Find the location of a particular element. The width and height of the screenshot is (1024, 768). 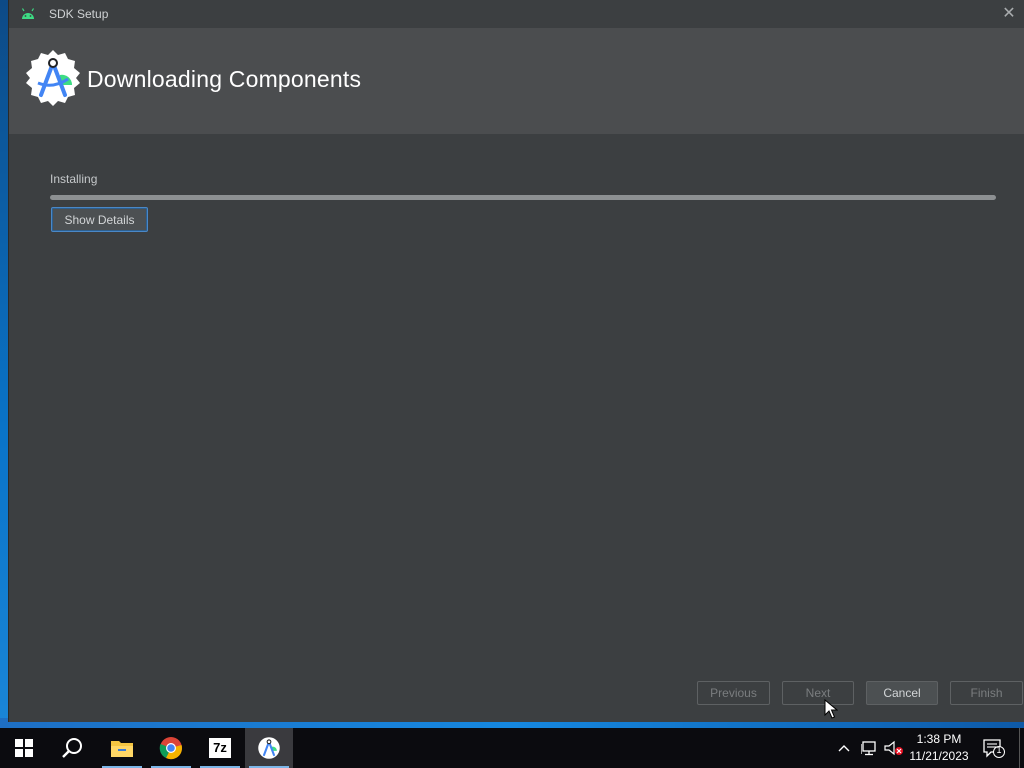

title-bar: SDK Setup ✕ is located at coordinates (516, 14).